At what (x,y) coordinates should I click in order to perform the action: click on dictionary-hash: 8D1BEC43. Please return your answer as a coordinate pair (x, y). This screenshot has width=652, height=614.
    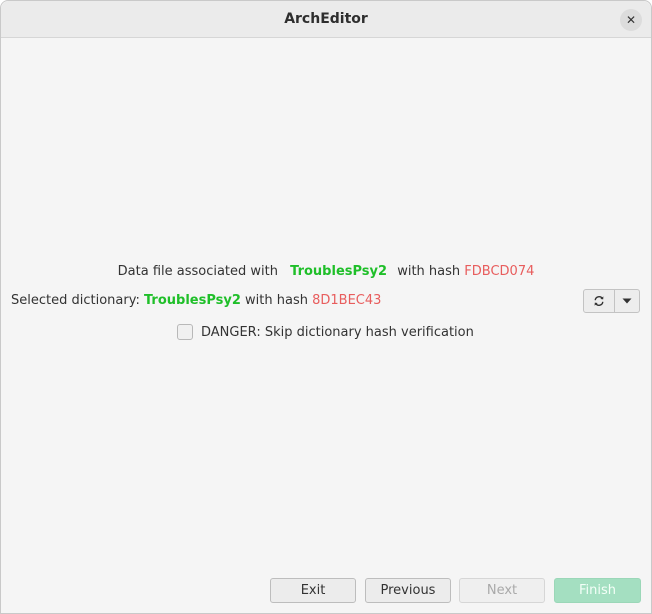
    Looking at the image, I should click on (347, 300).